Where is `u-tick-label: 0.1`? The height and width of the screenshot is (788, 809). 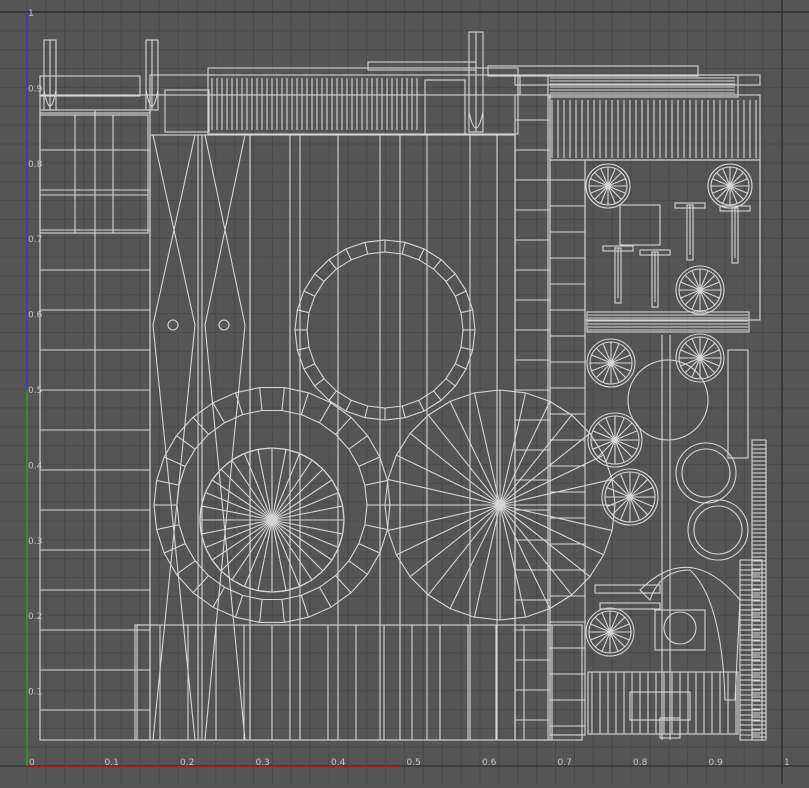
u-tick-label: 0.1 is located at coordinates (112, 763).